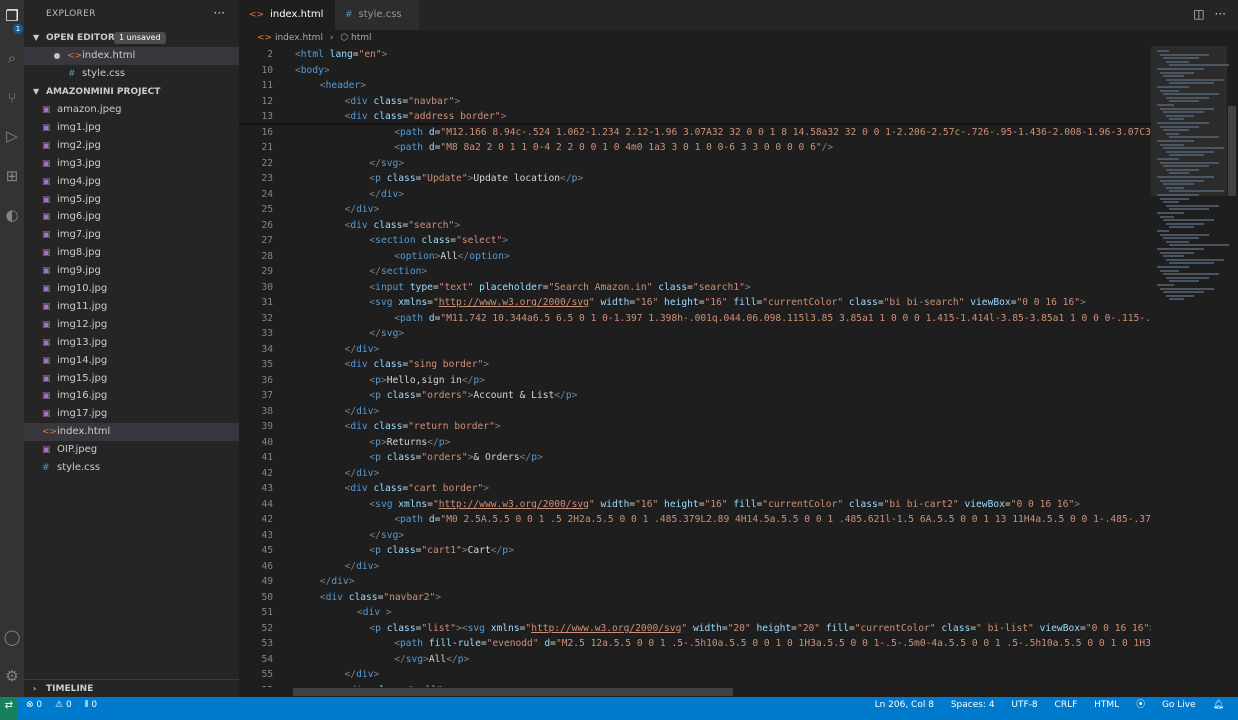 The height and width of the screenshot is (720, 1238). I want to click on code-line: 38 </div>, so click(695, 412).